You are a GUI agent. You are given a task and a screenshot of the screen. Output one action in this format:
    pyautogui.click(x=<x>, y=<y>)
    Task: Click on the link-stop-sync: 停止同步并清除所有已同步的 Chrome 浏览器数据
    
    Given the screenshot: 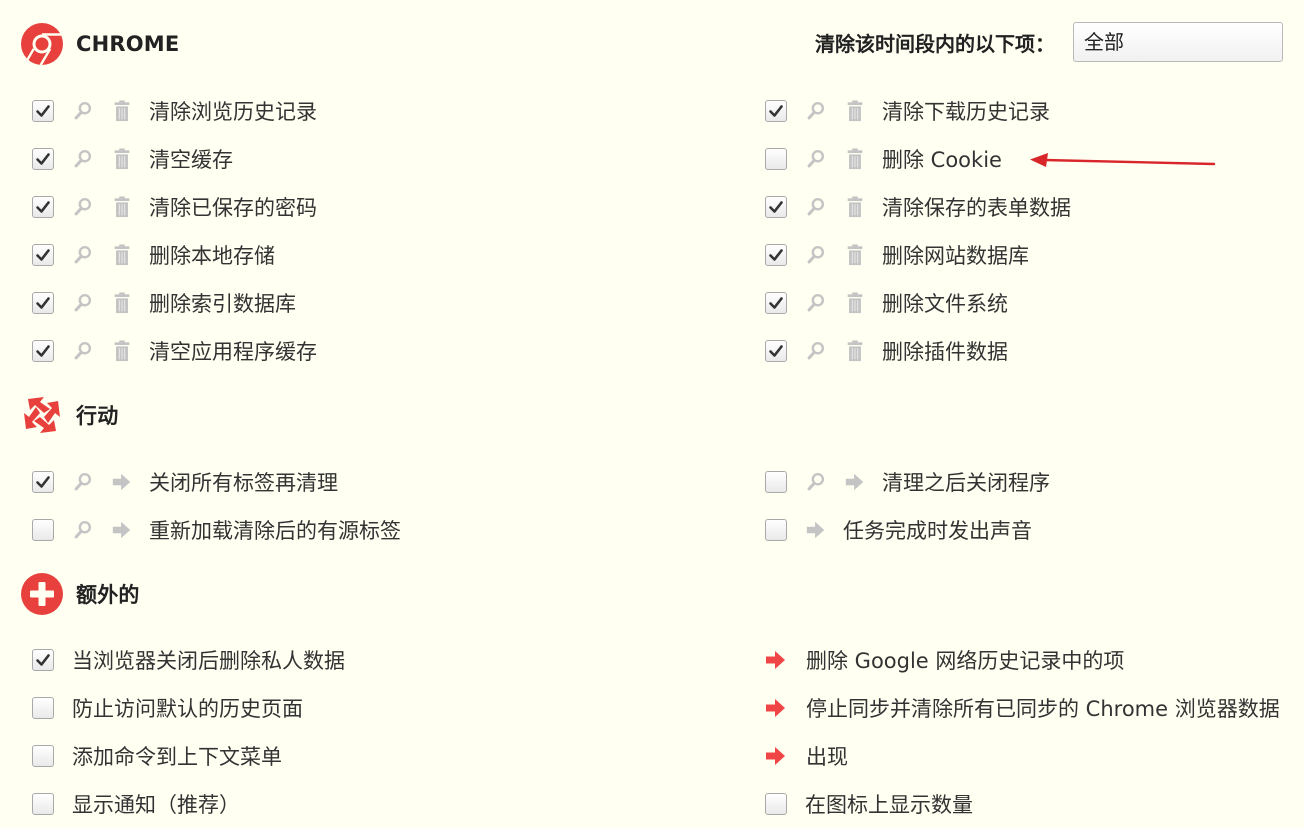 What is the action you would take?
    pyautogui.click(x=1022, y=708)
    